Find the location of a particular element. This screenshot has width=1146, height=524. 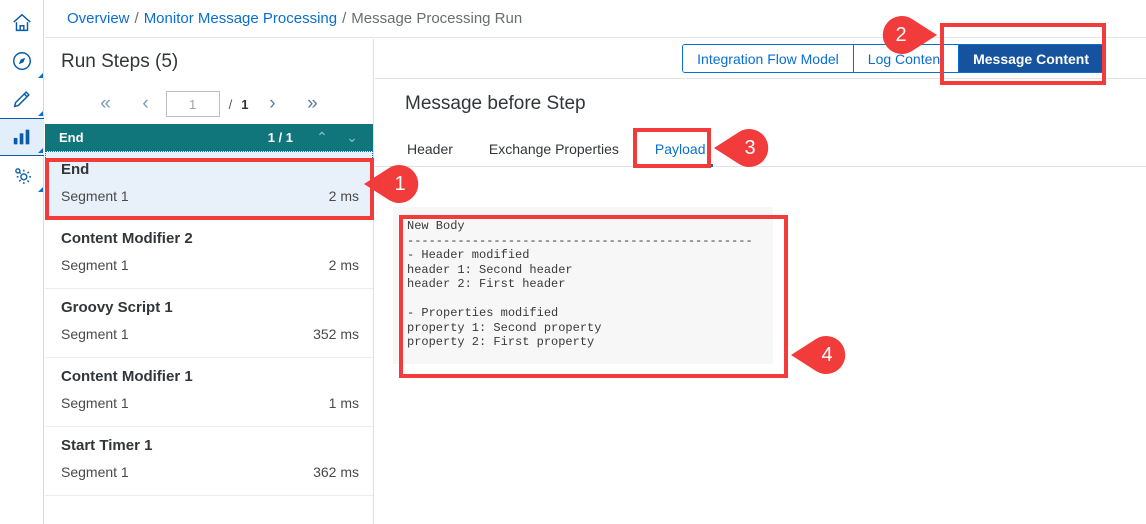

run-step-duration: 352 ms is located at coordinates (336, 334).